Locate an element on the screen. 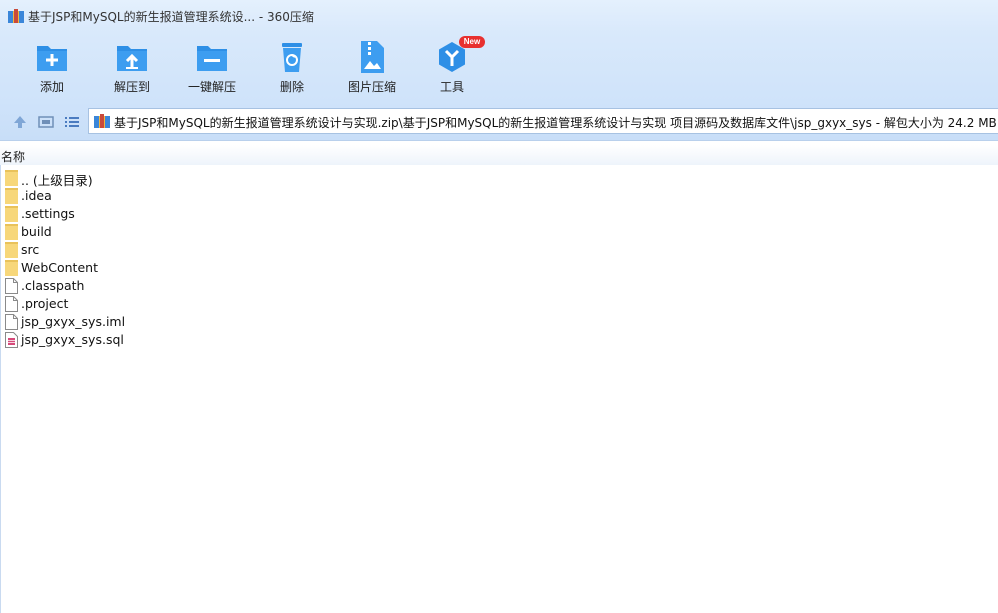  list-item: .idea is located at coordinates (499, 196).